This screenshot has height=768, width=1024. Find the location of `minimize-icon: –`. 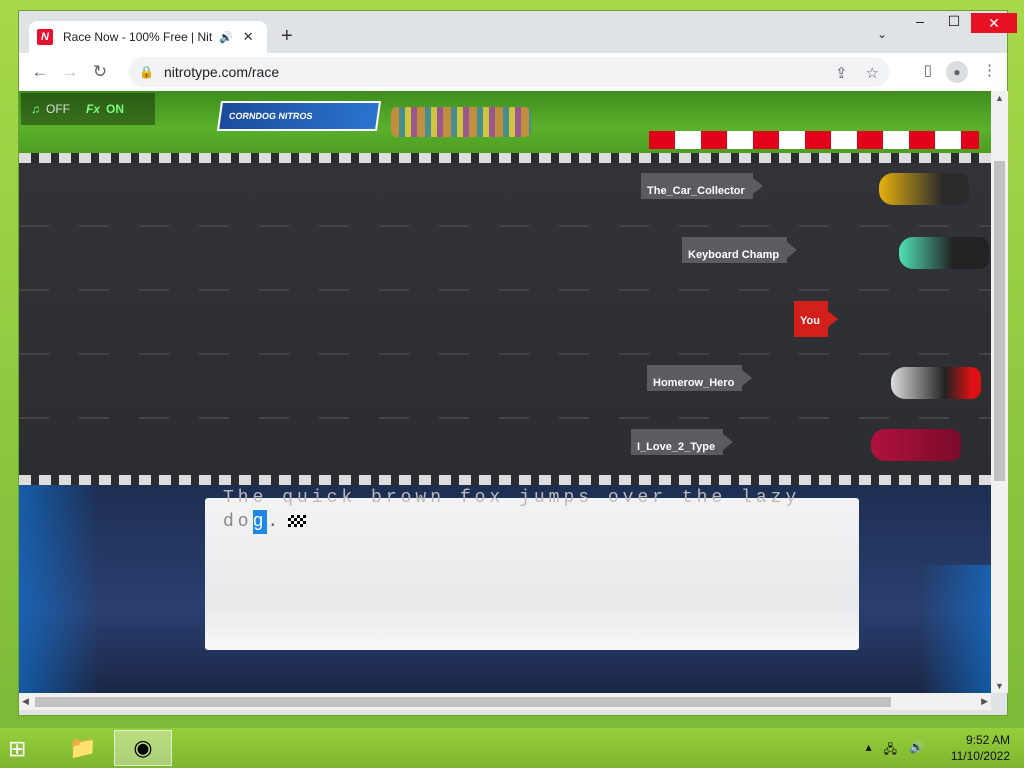

minimize-icon: – is located at coordinates (920, 23).